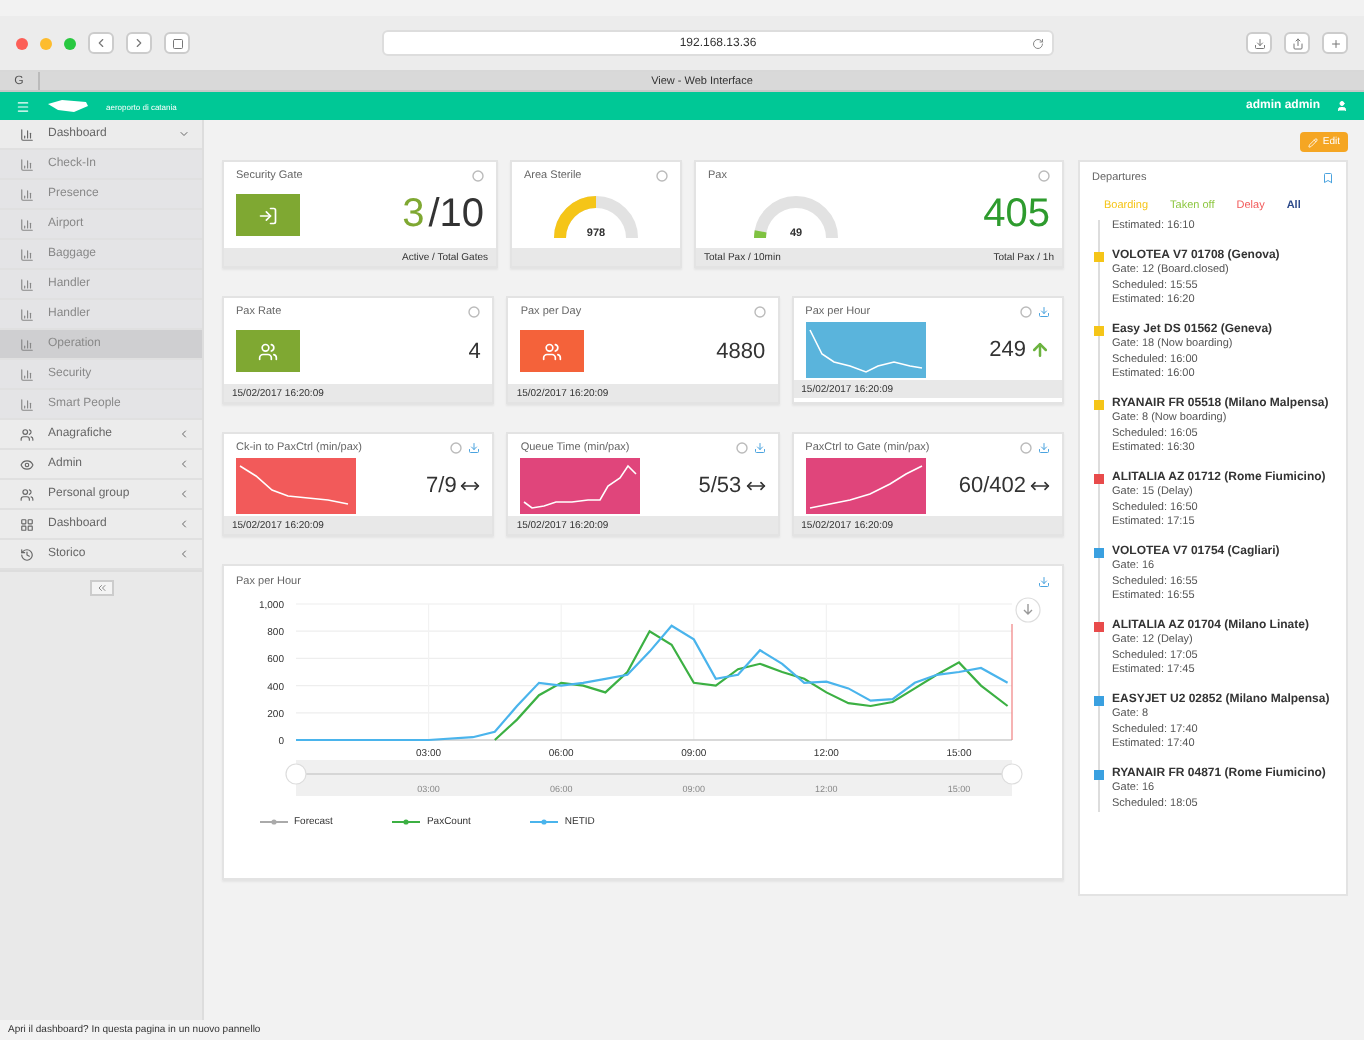  I want to click on card-value: 60/402, so click(1004, 485).